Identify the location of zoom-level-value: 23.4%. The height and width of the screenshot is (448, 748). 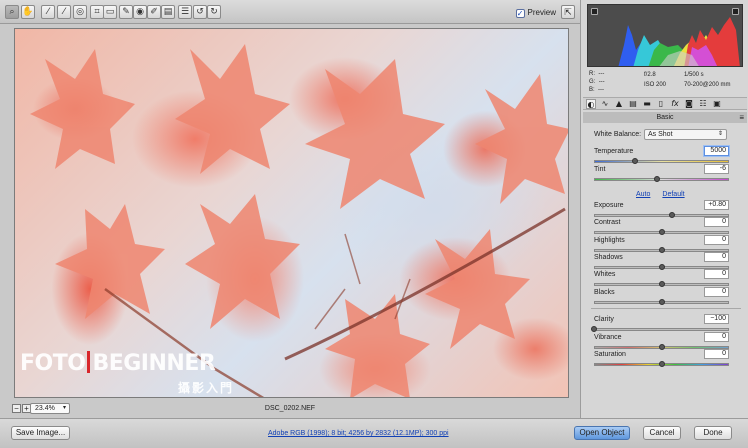
(45, 408).